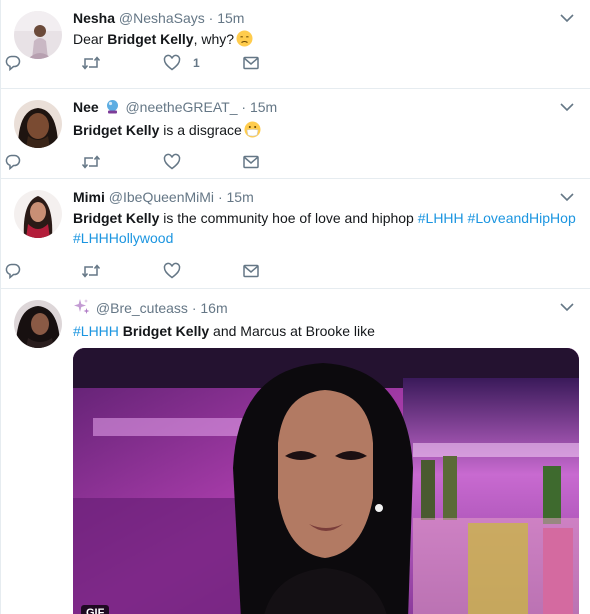 The image size is (590, 614). Describe the element at coordinates (161, 197) in the screenshot. I see `username: @IbeQueenMiMi` at that location.